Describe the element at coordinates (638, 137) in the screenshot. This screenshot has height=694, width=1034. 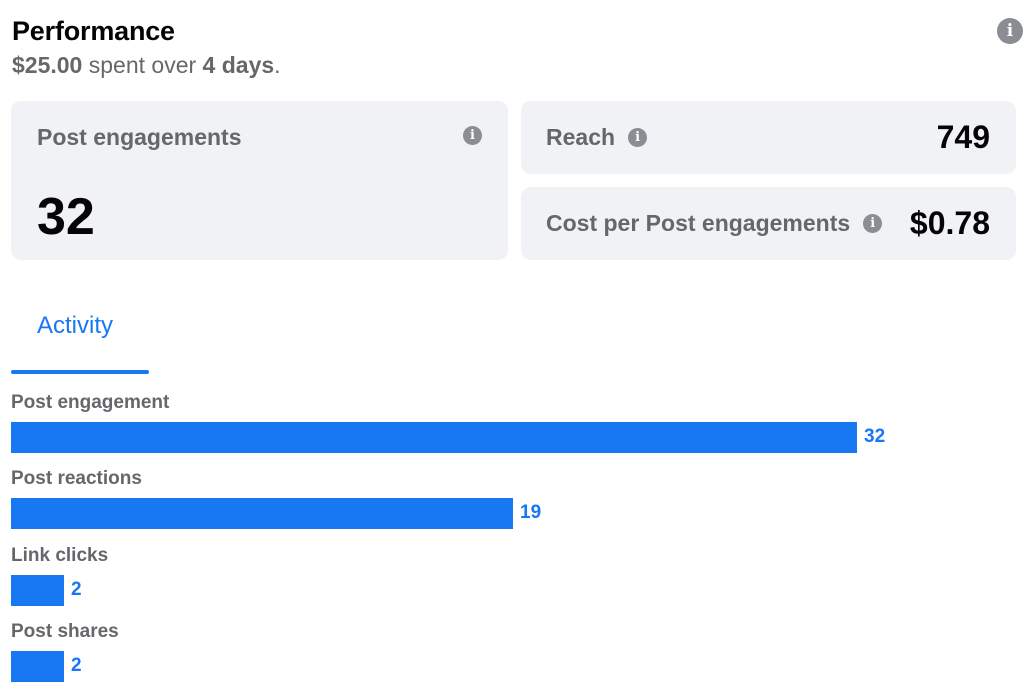
I see `reach-info-icon: i` at that location.